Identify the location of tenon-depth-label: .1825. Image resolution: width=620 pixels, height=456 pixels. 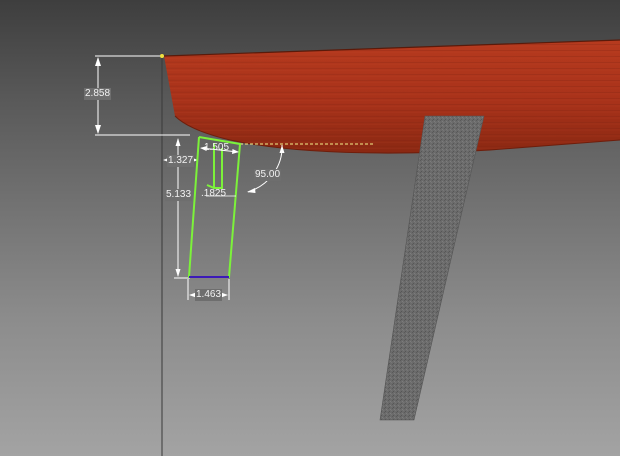
(213, 194).